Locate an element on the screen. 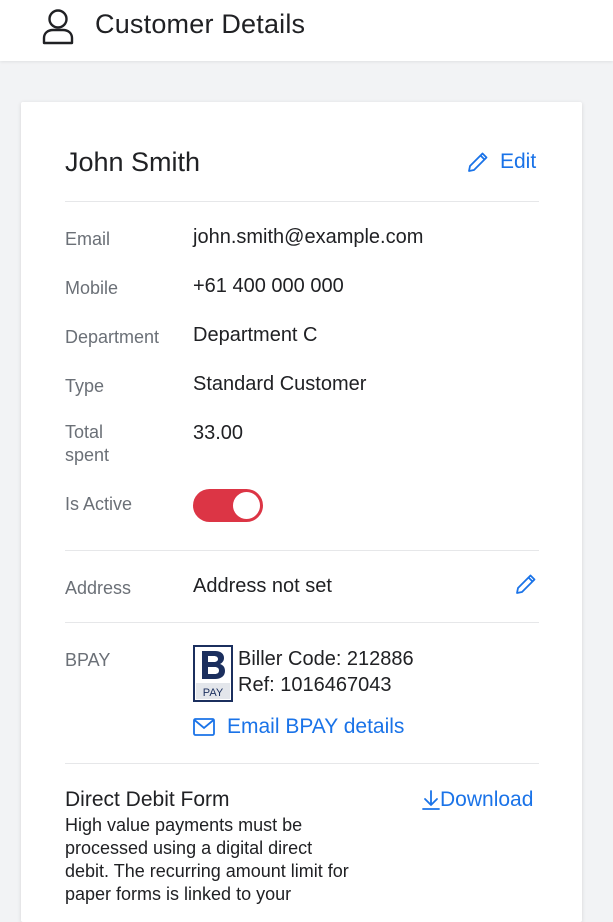 The image size is (613, 922). mobile-label: Mobile is located at coordinates (92, 288).